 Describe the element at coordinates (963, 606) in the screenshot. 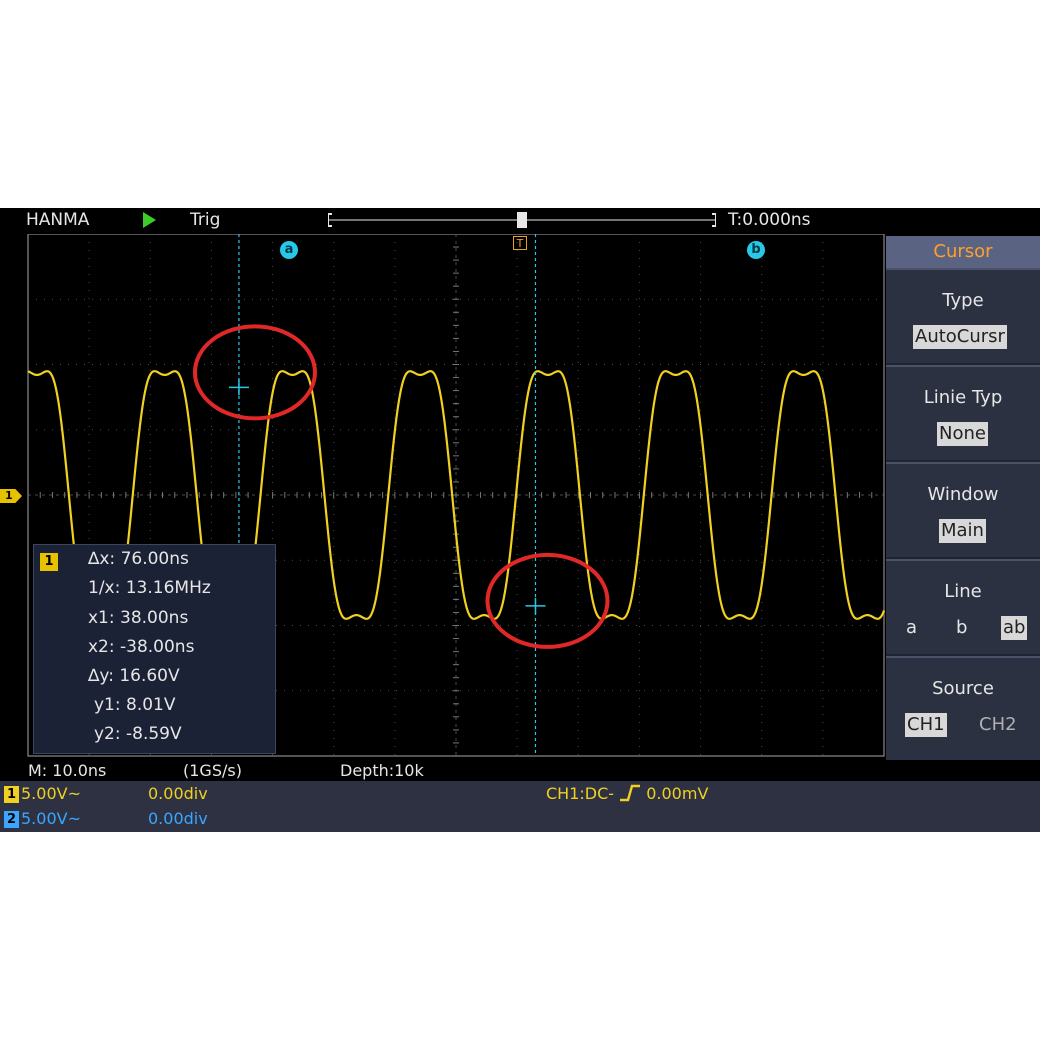

I see `menu-line-button: Line a b ab` at that location.